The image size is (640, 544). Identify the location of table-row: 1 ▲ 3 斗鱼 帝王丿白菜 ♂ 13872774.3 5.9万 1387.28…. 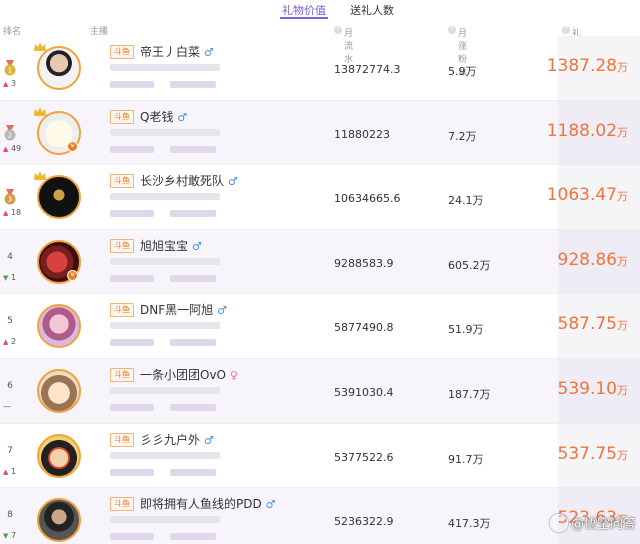
(320, 68).